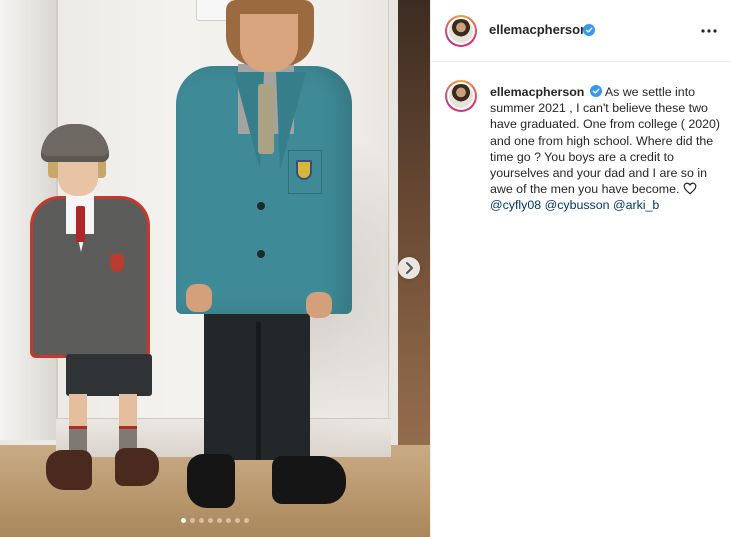 The height and width of the screenshot is (537, 731). Describe the element at coordinates (461, 31) in the screenshot. I see `avatar` at that location.